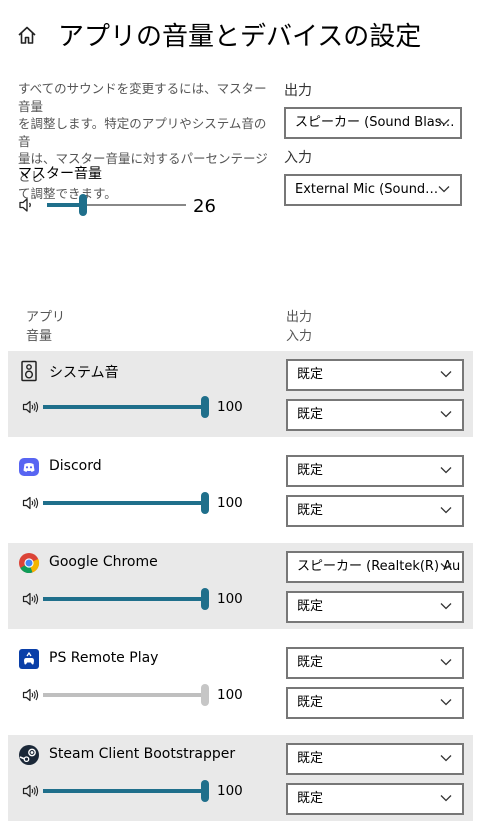 The image size is (488, 839). I want to click on page-title: アプリの音量とデバイスの設定, so click(240, 37).